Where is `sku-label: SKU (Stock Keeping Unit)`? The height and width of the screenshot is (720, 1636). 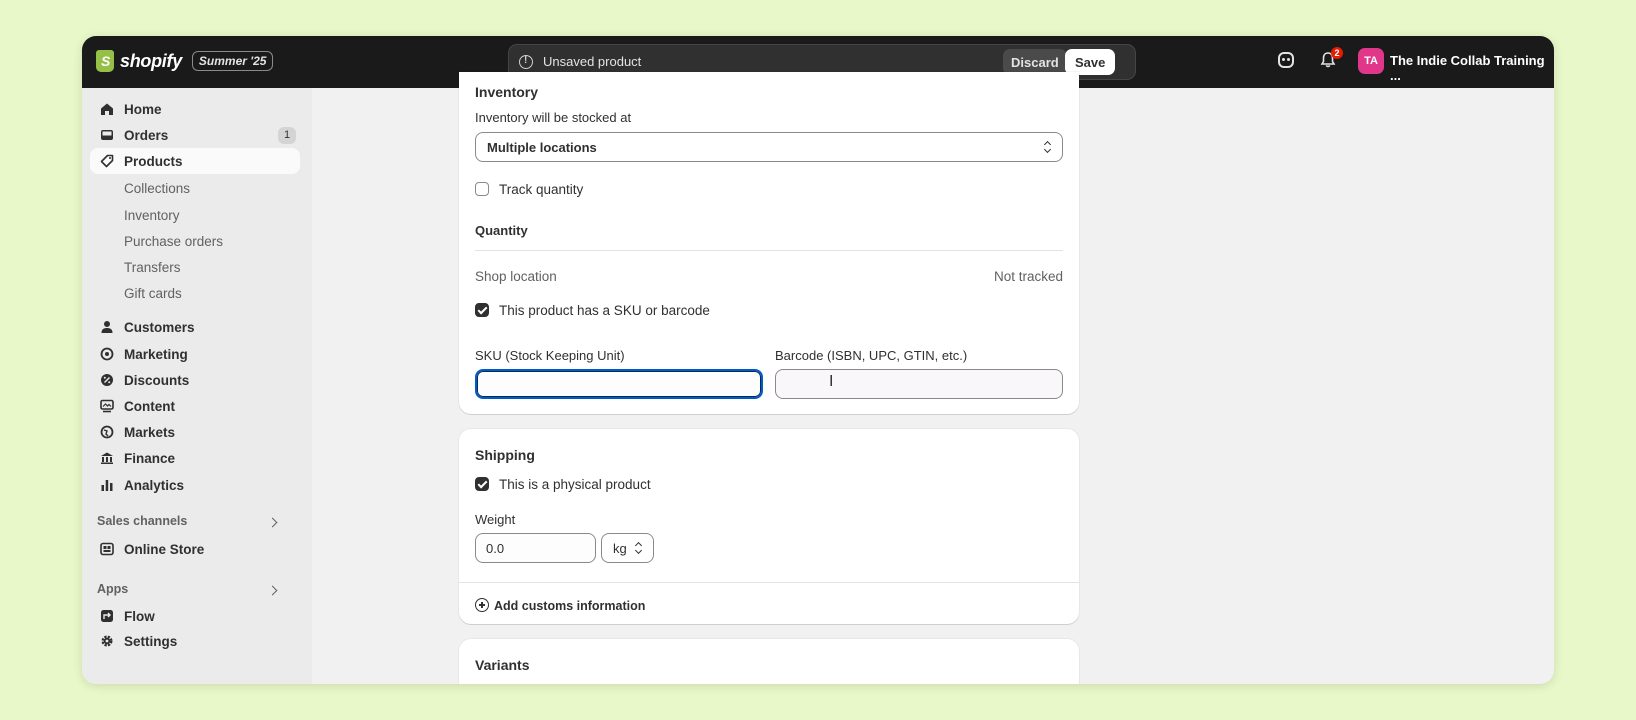 sku-label: SKU (Stock Keeping Unit) is located at coordinates (550, 355).